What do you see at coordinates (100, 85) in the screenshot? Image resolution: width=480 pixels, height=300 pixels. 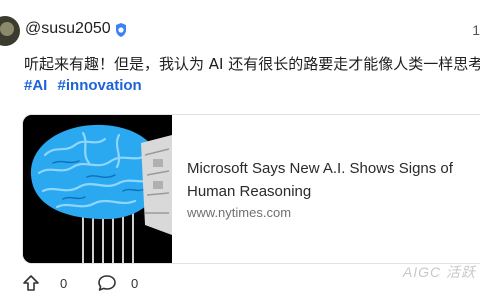 I see `tag-innovation: #innovation` at bounding box center [100, 85].